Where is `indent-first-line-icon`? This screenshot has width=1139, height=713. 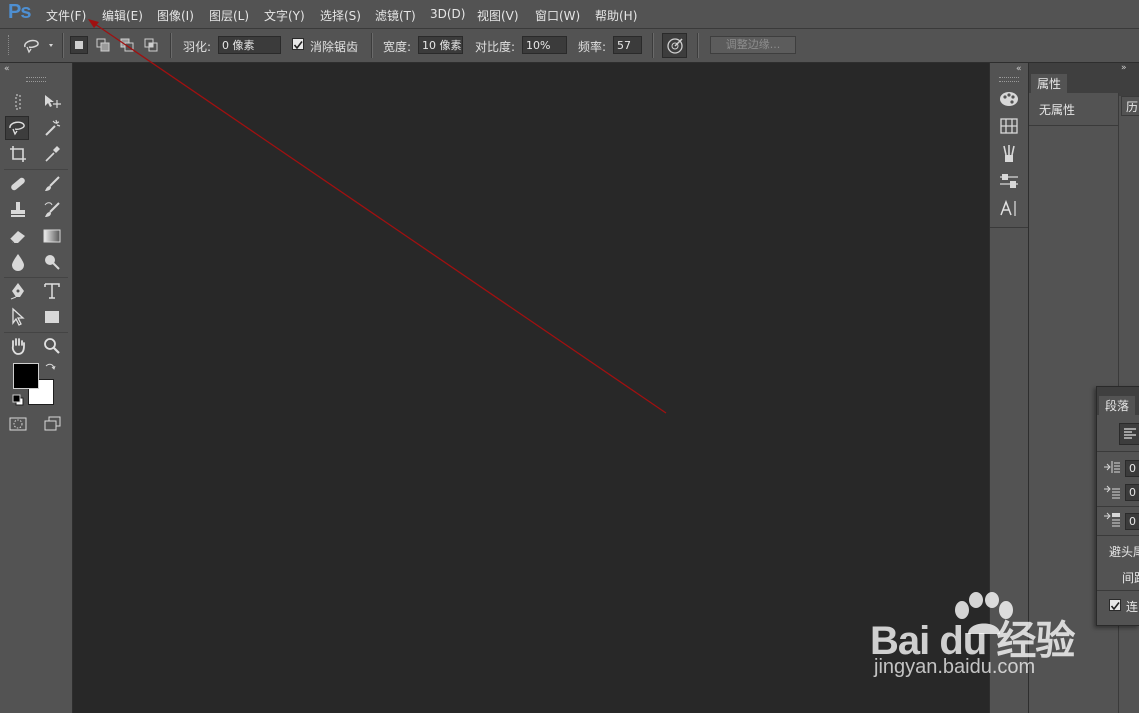 indent-first-line-icon is located at coordinates (1112, 494).